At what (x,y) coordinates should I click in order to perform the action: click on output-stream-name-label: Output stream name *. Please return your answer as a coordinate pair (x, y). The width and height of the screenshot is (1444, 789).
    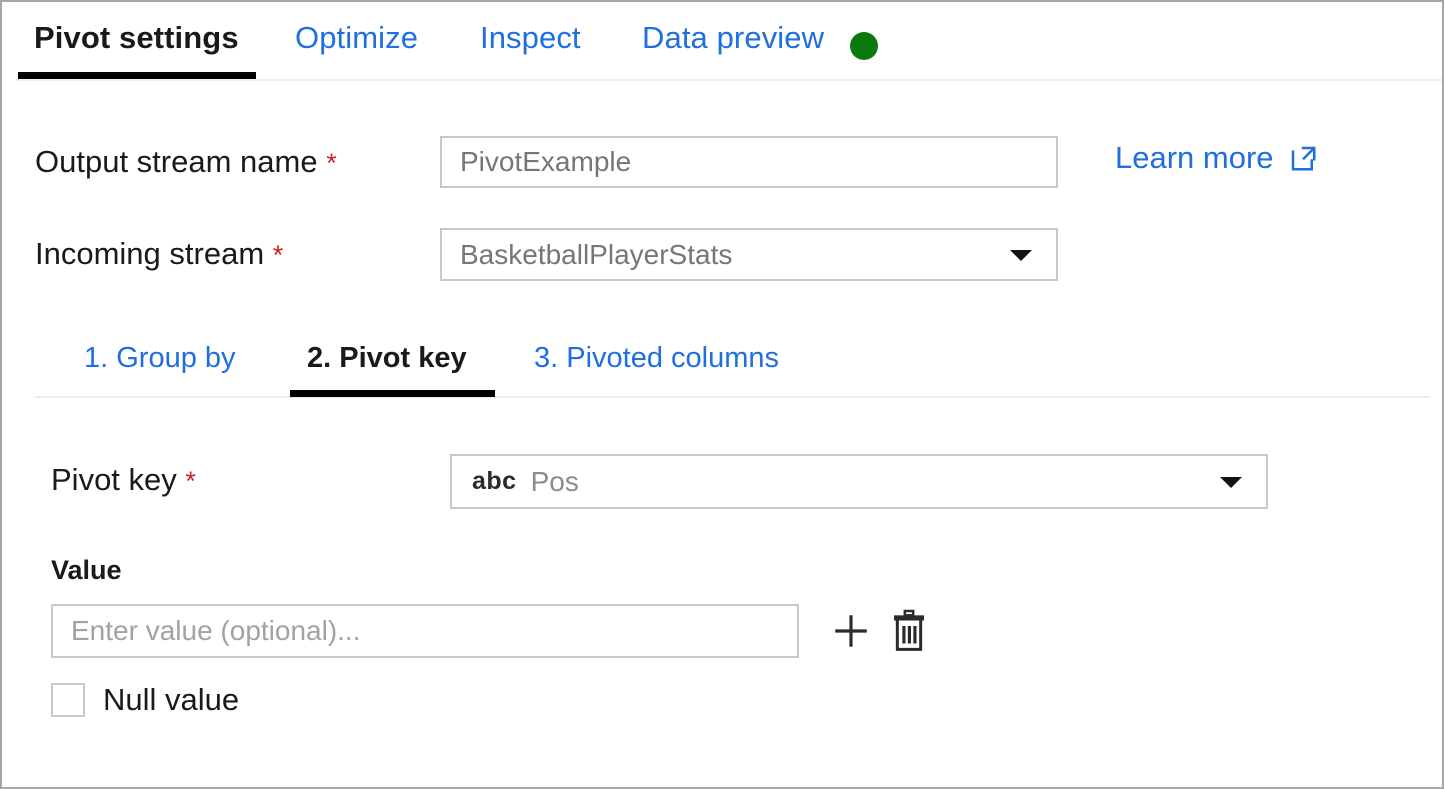
    Looking at the image, I should click on (186, 162).